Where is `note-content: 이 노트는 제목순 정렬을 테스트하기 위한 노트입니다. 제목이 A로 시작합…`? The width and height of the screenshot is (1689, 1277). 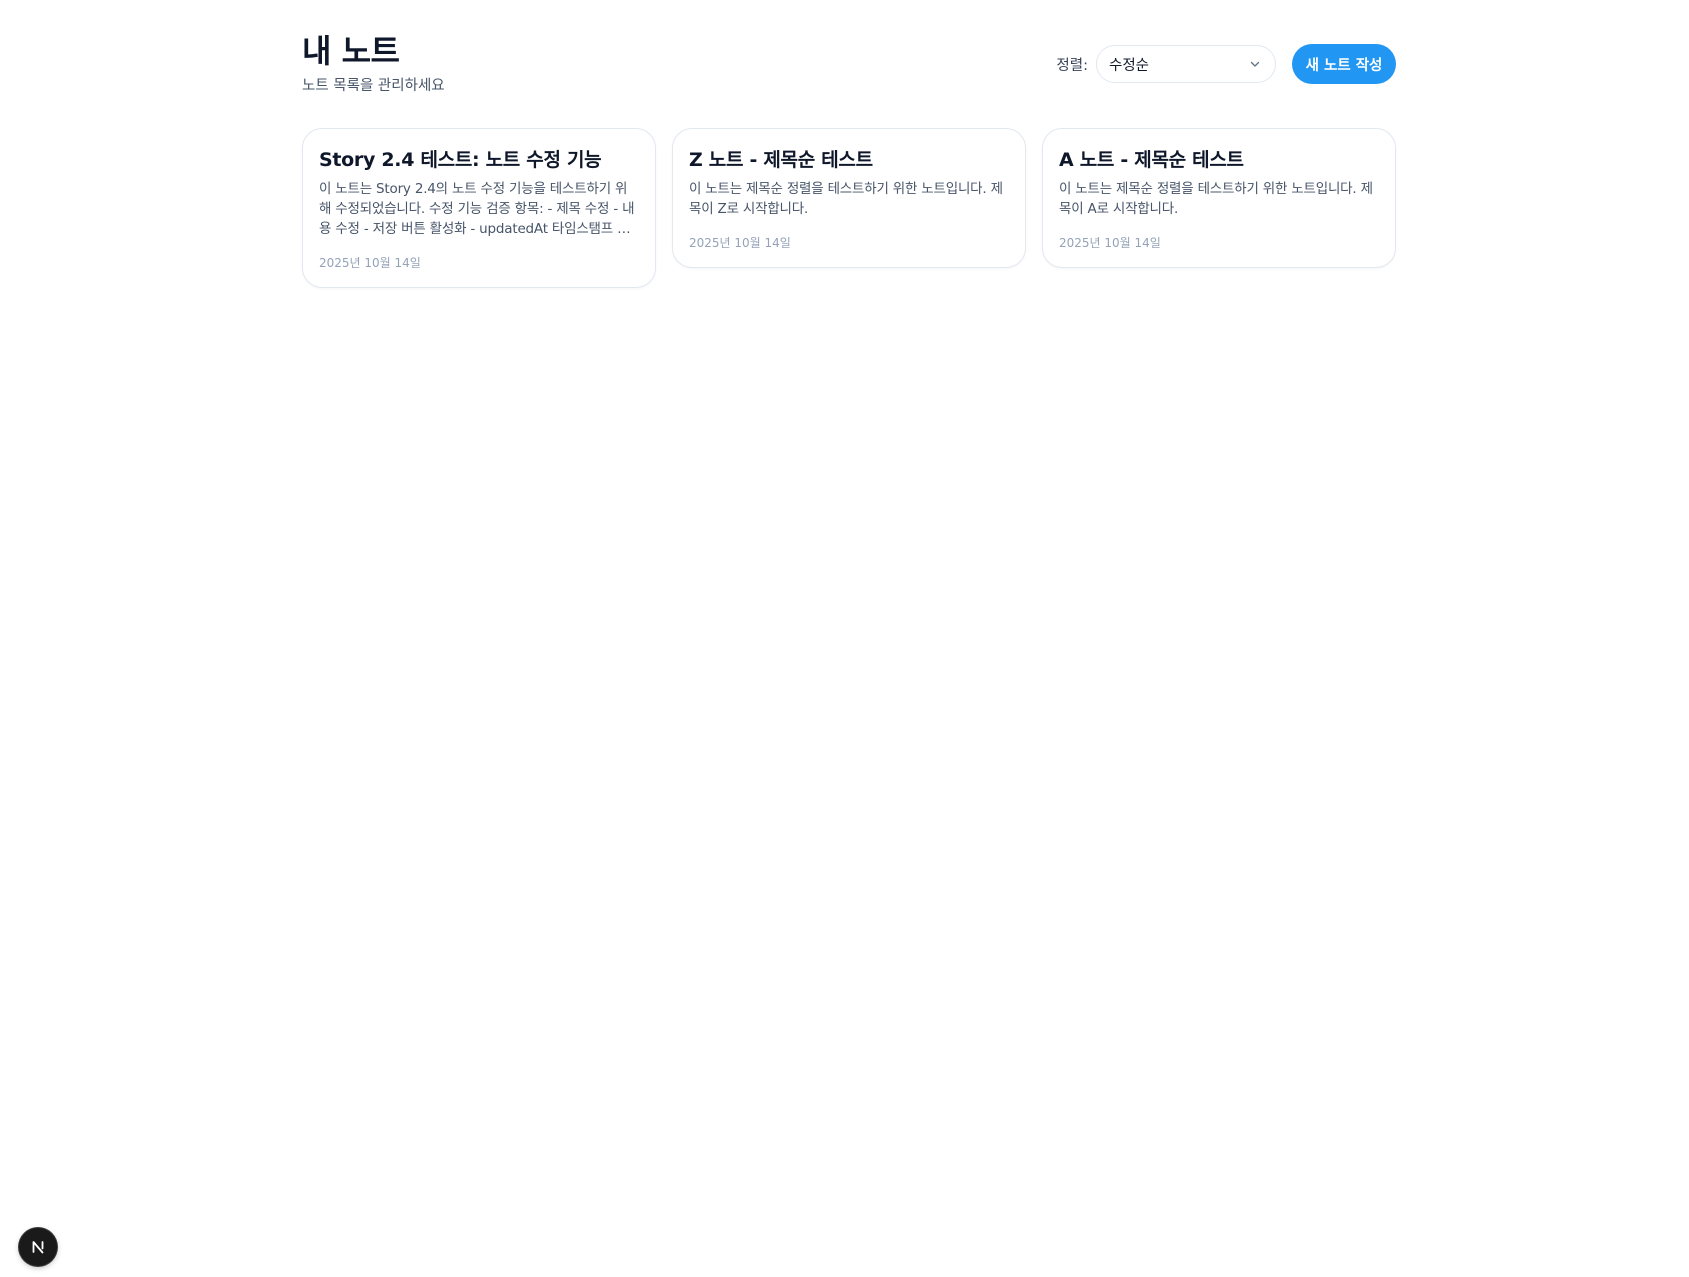
note-content: 이 노트는 제목순 정렬을 테스트하기 위한 노트입니다. 제목이 A로 시작합… is located at coordinates (1216, 199).